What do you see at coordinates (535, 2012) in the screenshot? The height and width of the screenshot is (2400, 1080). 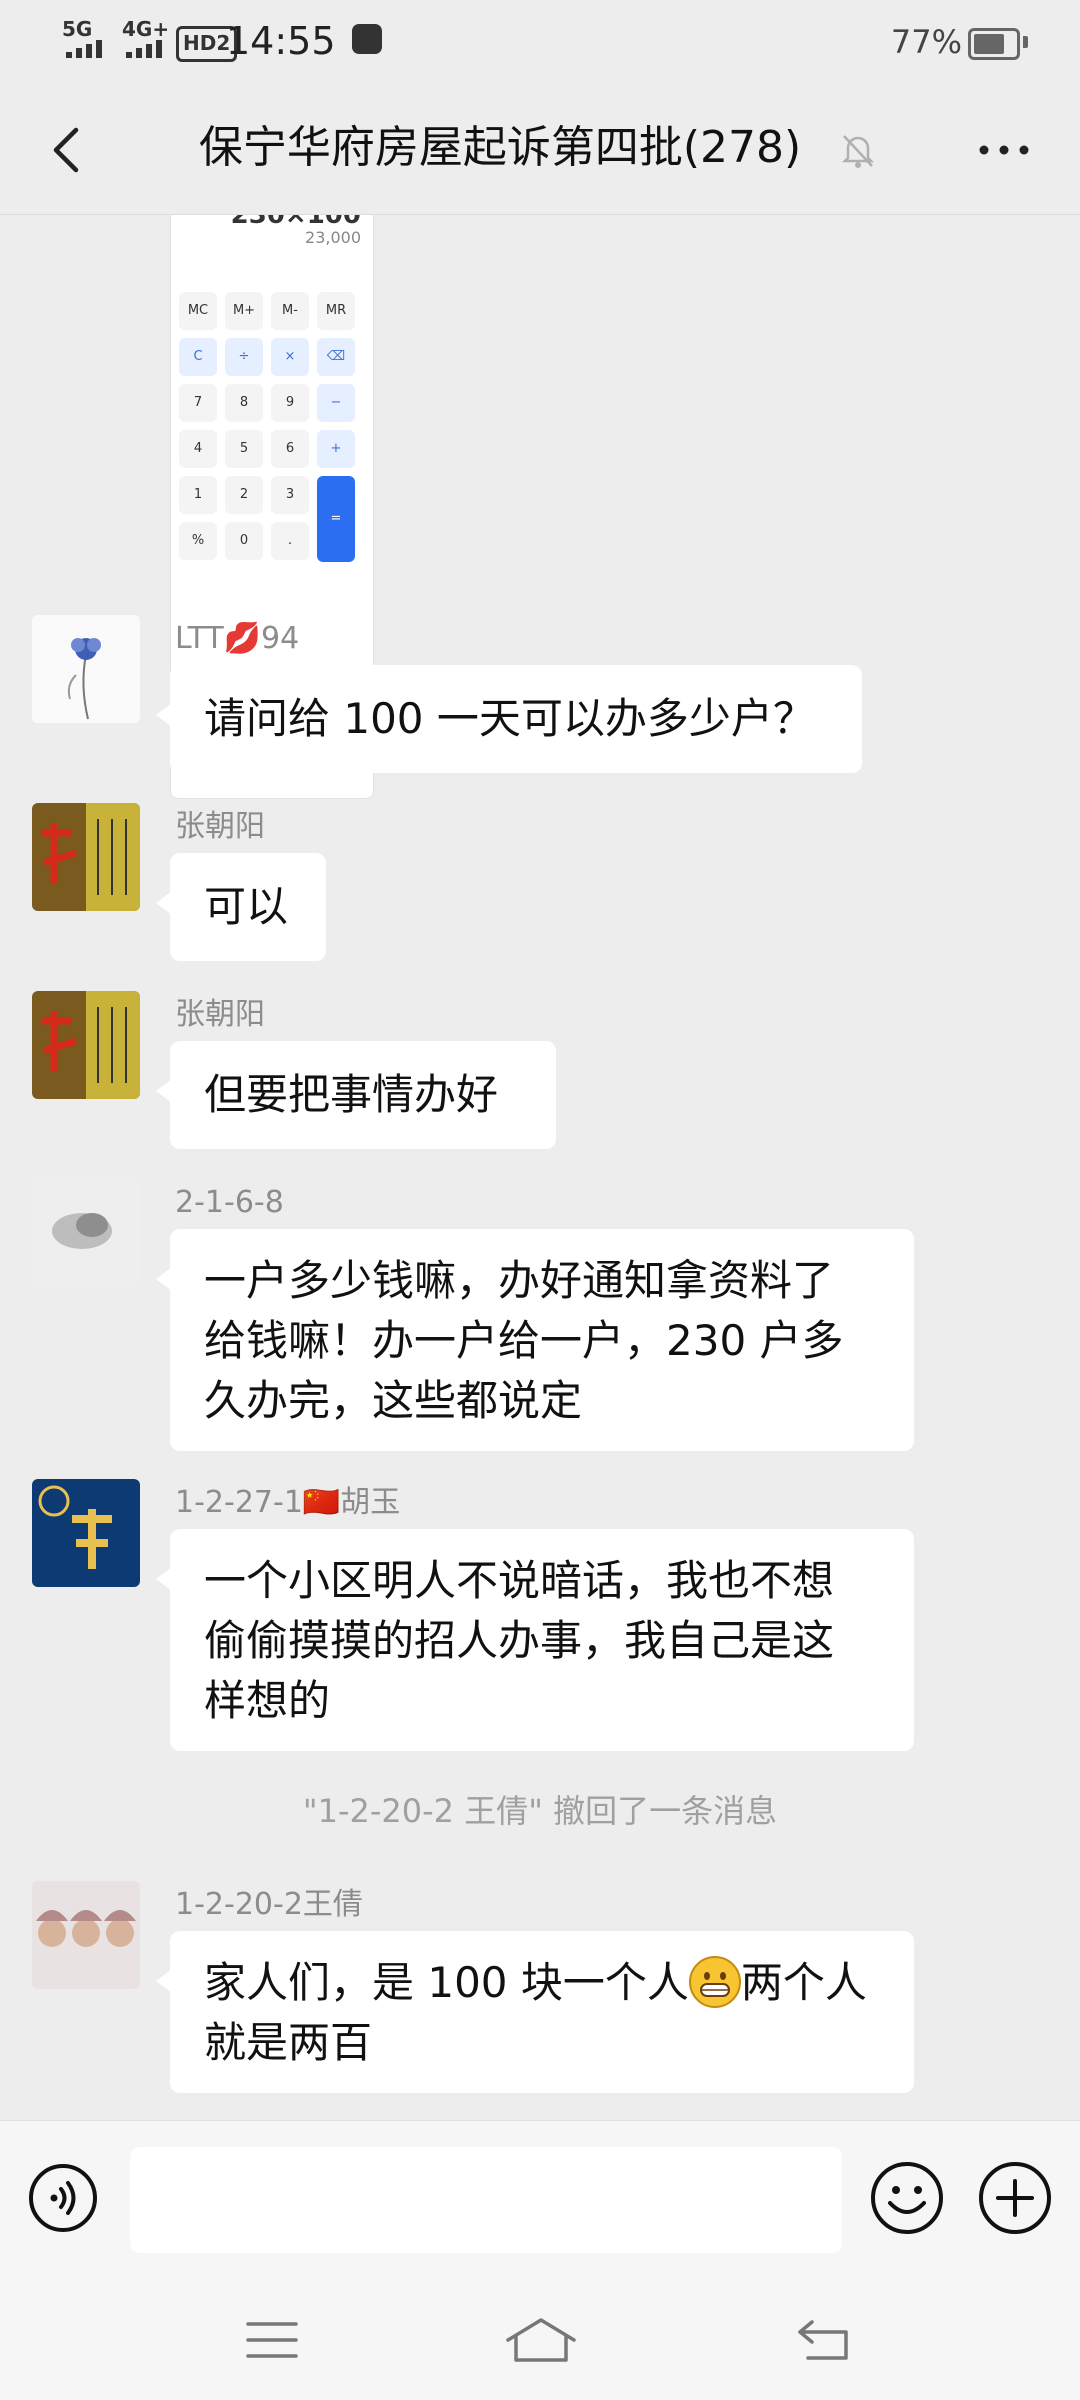 I see `message-bubble: 家人们，是 100 块一个人 两个人 就是两百` at bounding box center [535, 2012].